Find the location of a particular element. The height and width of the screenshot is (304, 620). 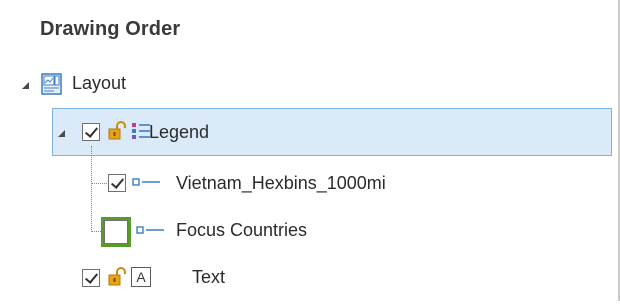

tree-connector-line is located at coordinates (91, 189).